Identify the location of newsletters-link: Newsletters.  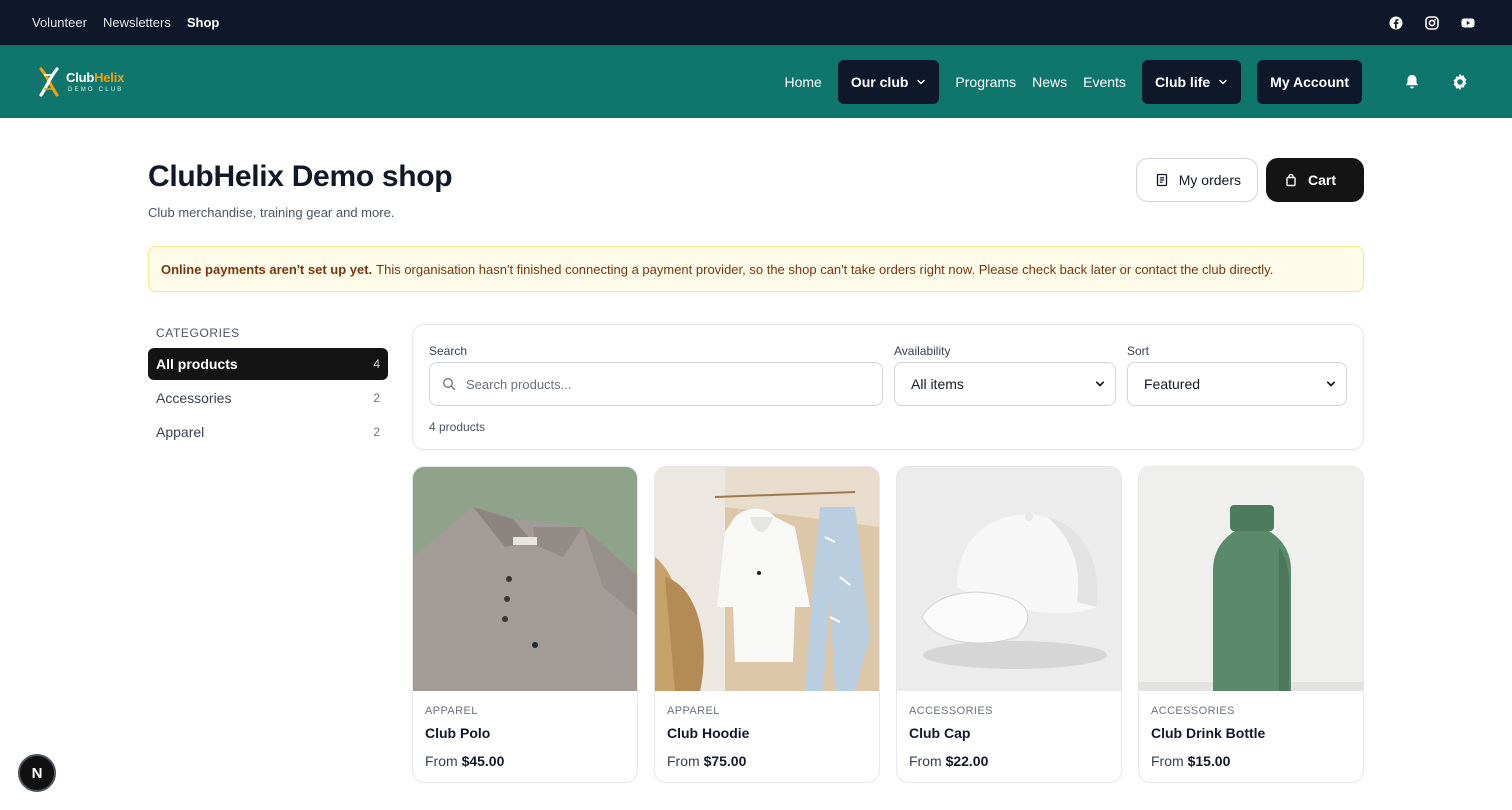
(137, 22).